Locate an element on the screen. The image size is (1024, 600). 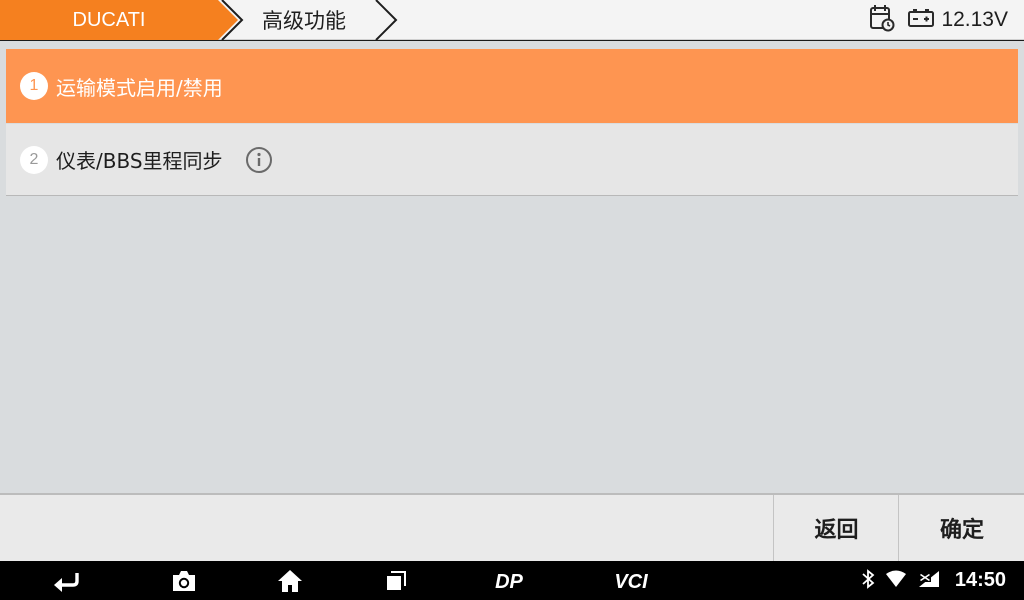
system-nav-bar: DP VCI 14:50 is located at coordinates (512, 580).